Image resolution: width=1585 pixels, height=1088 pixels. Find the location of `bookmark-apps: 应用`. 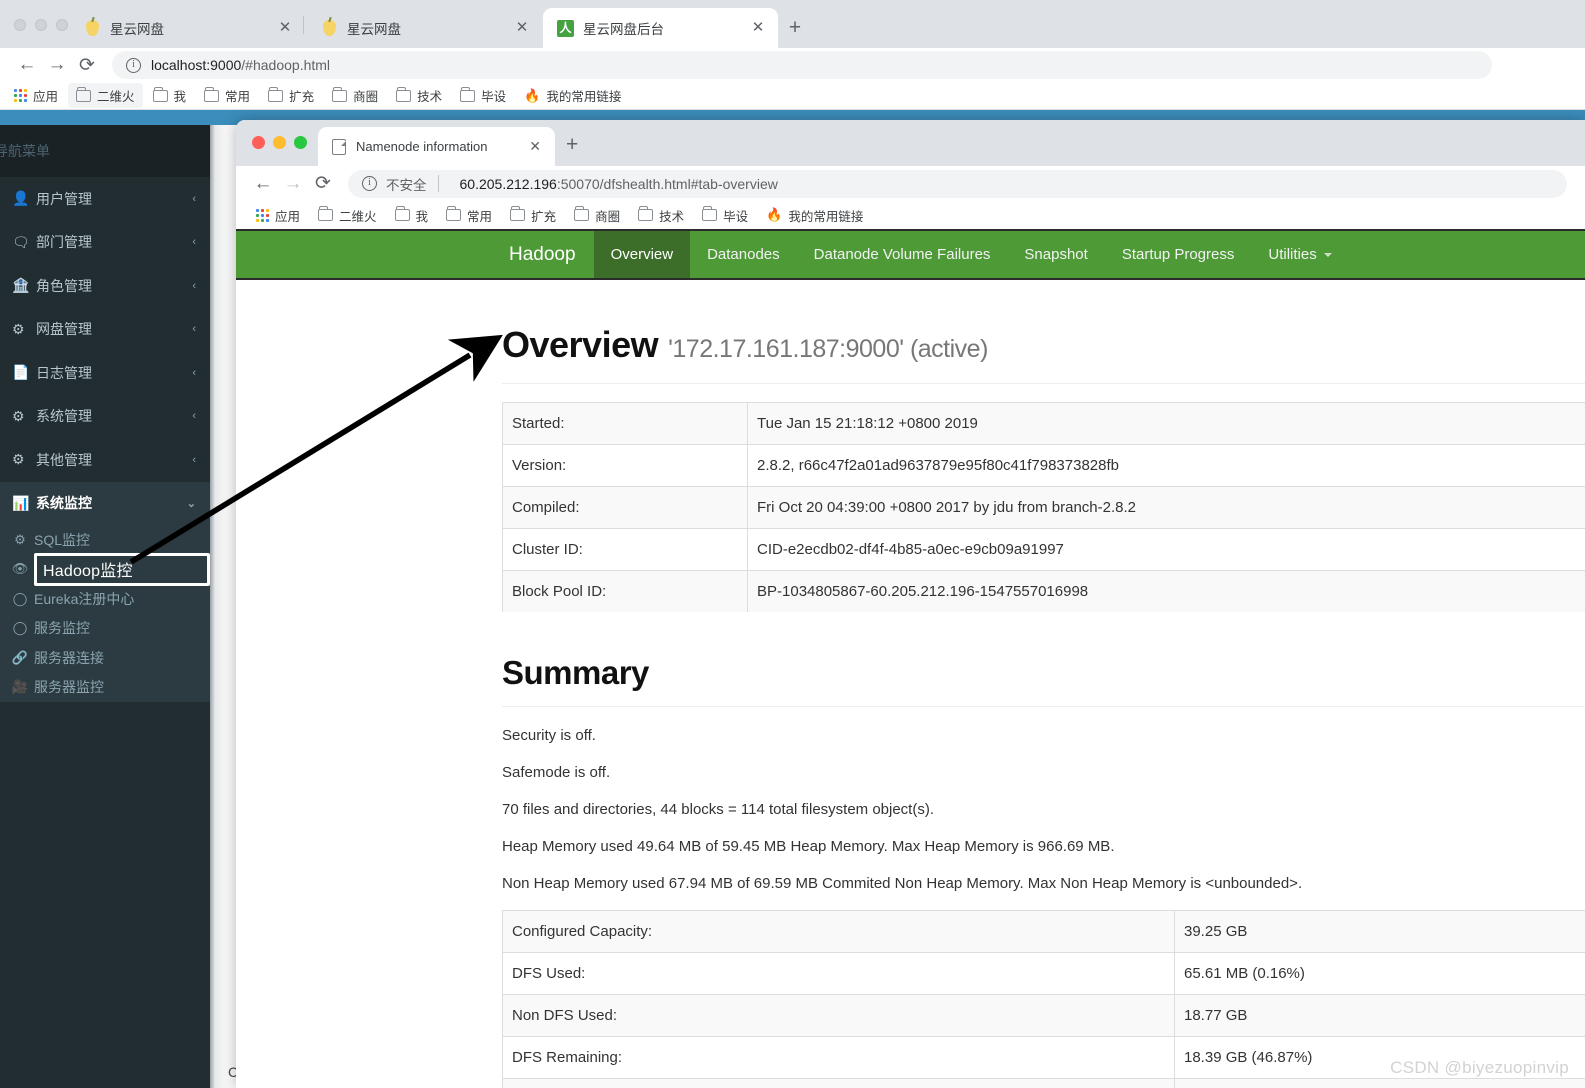

bookmark-apps: 应用 is located at coordinates (36, 95).